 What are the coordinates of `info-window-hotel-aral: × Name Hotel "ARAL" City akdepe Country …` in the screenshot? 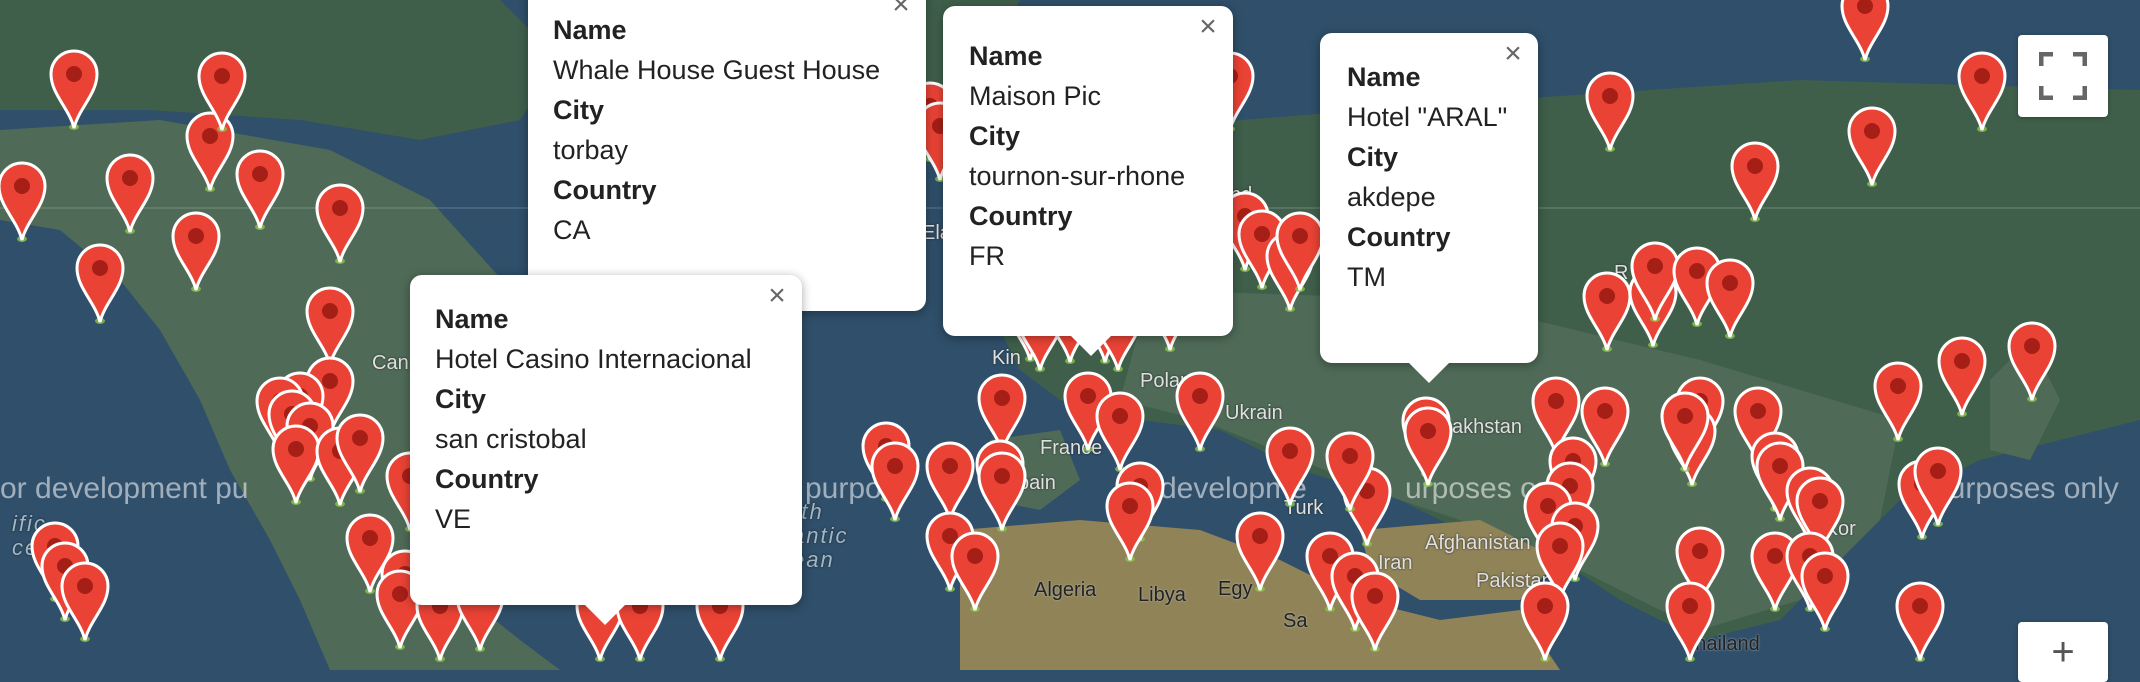 It's located at (1429, 208).